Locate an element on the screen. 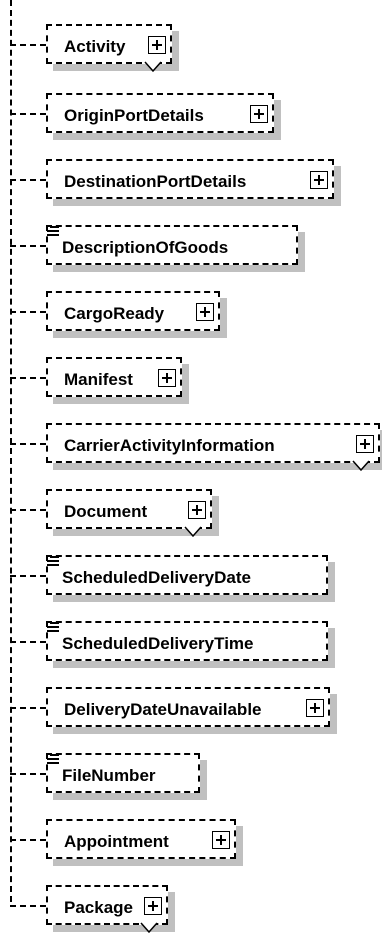 The image size is (382, 948). element-box: ScheduledDeliveryDate is located at coordinates (187, 575).